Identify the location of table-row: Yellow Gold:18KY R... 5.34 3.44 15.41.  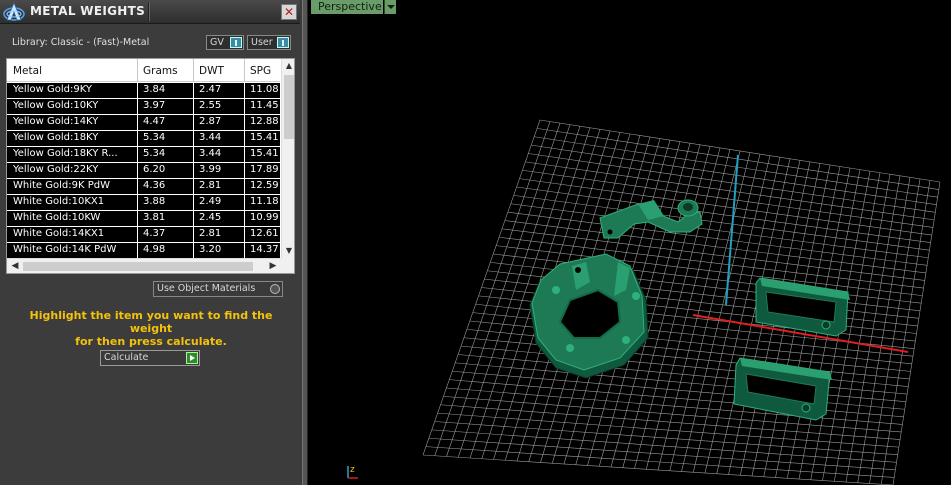
(143, 155).